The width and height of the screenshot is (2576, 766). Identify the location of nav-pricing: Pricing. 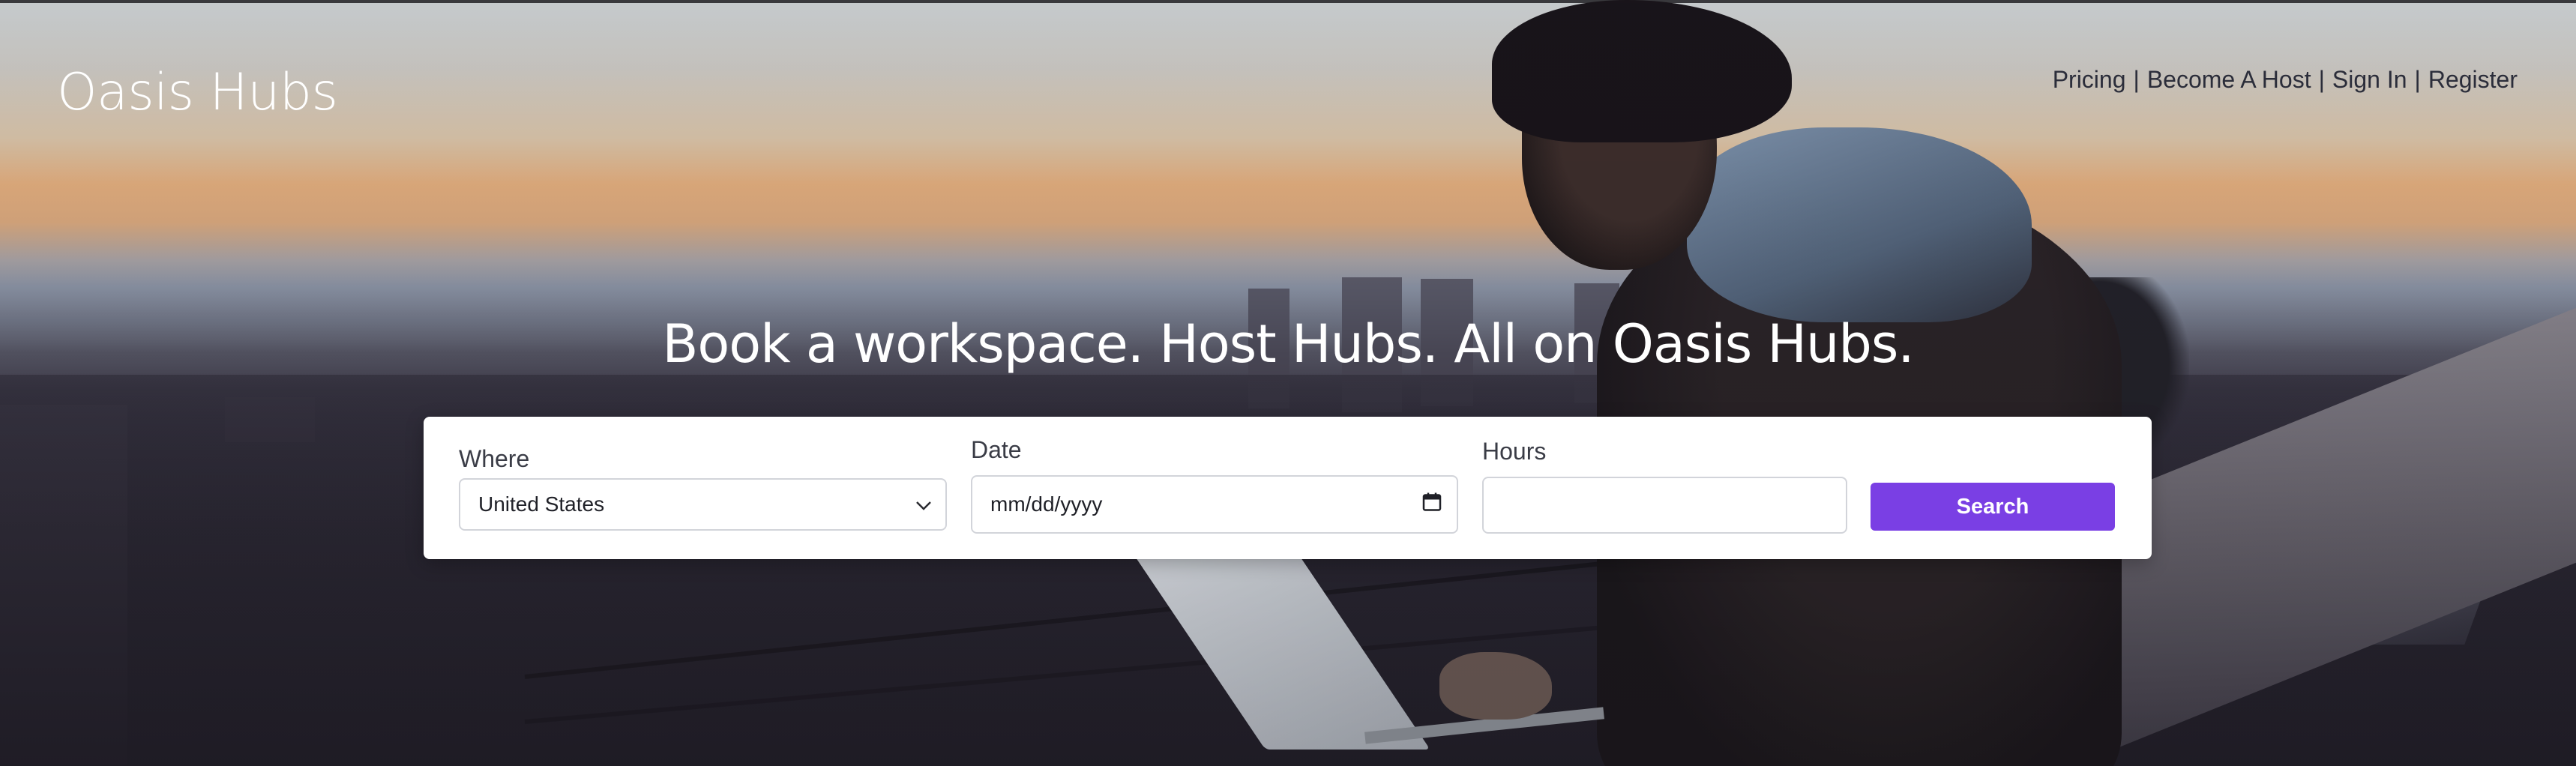
(2089, 80).